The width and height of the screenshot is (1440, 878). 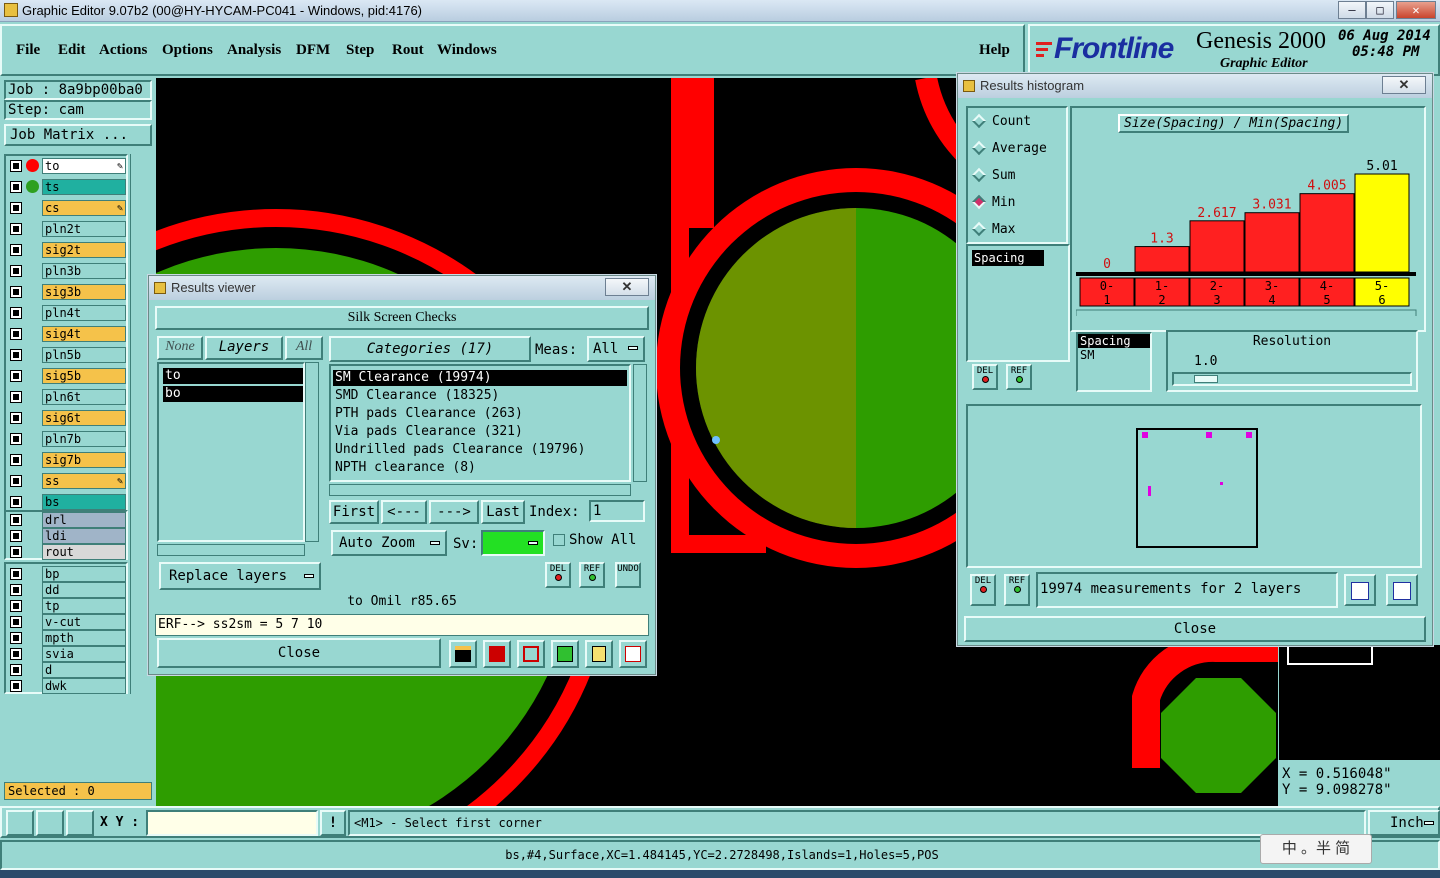 What do you see at coordinates (84, 520) in the screenshot?
I see `layer-name: drl` at bounding box center [84, 520].